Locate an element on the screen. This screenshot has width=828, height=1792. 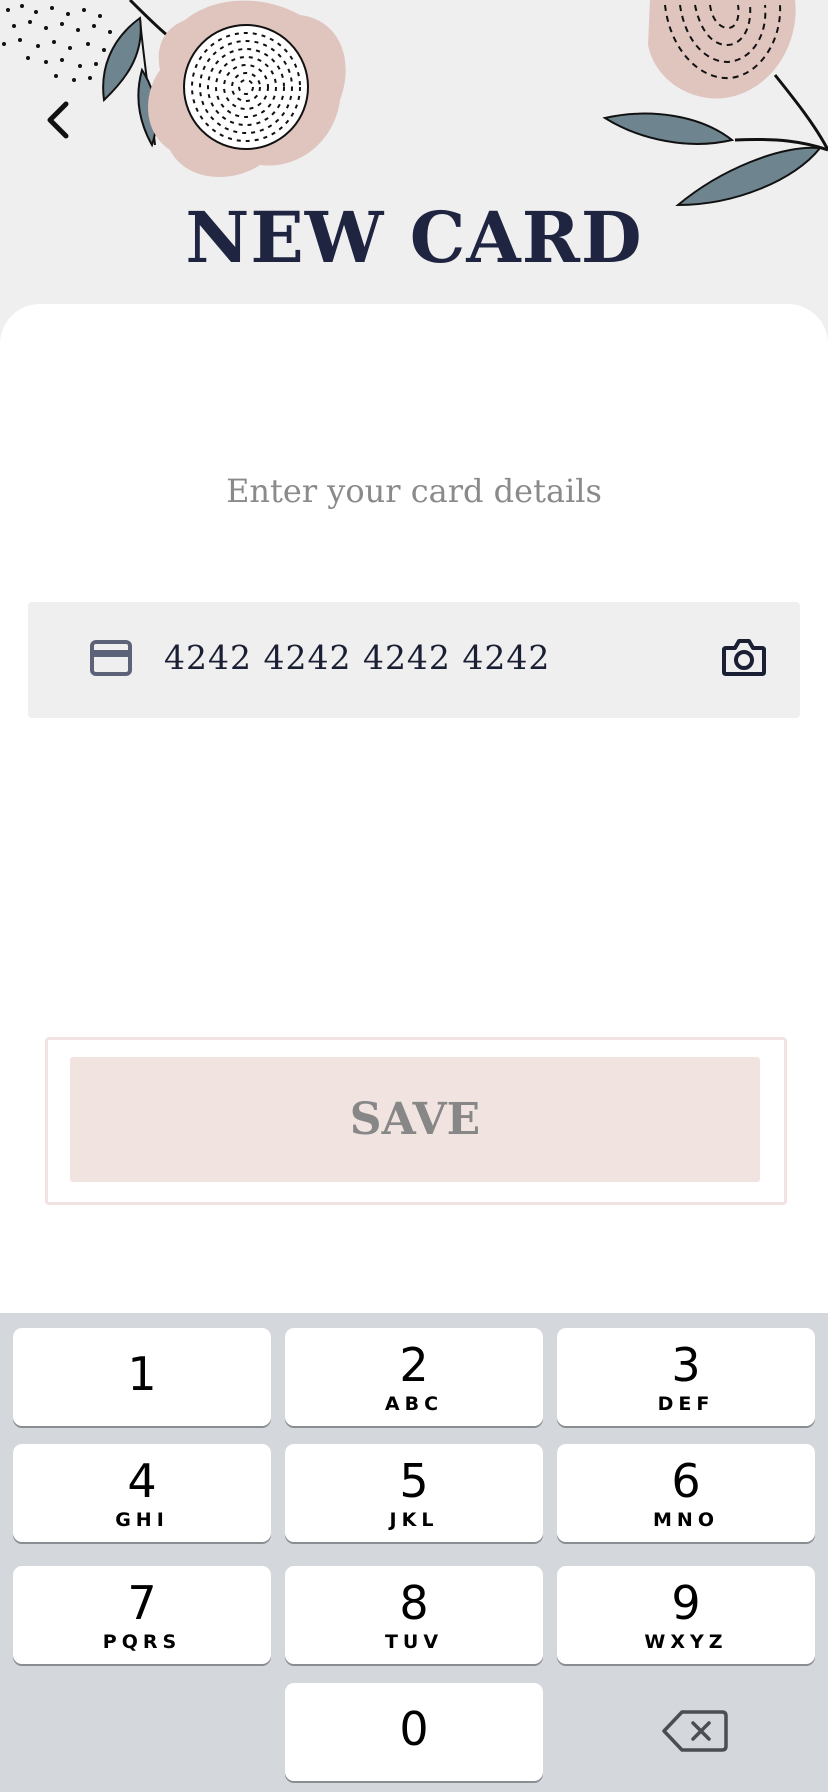
key-letters: MNO is located at coordinates (686, 1520).